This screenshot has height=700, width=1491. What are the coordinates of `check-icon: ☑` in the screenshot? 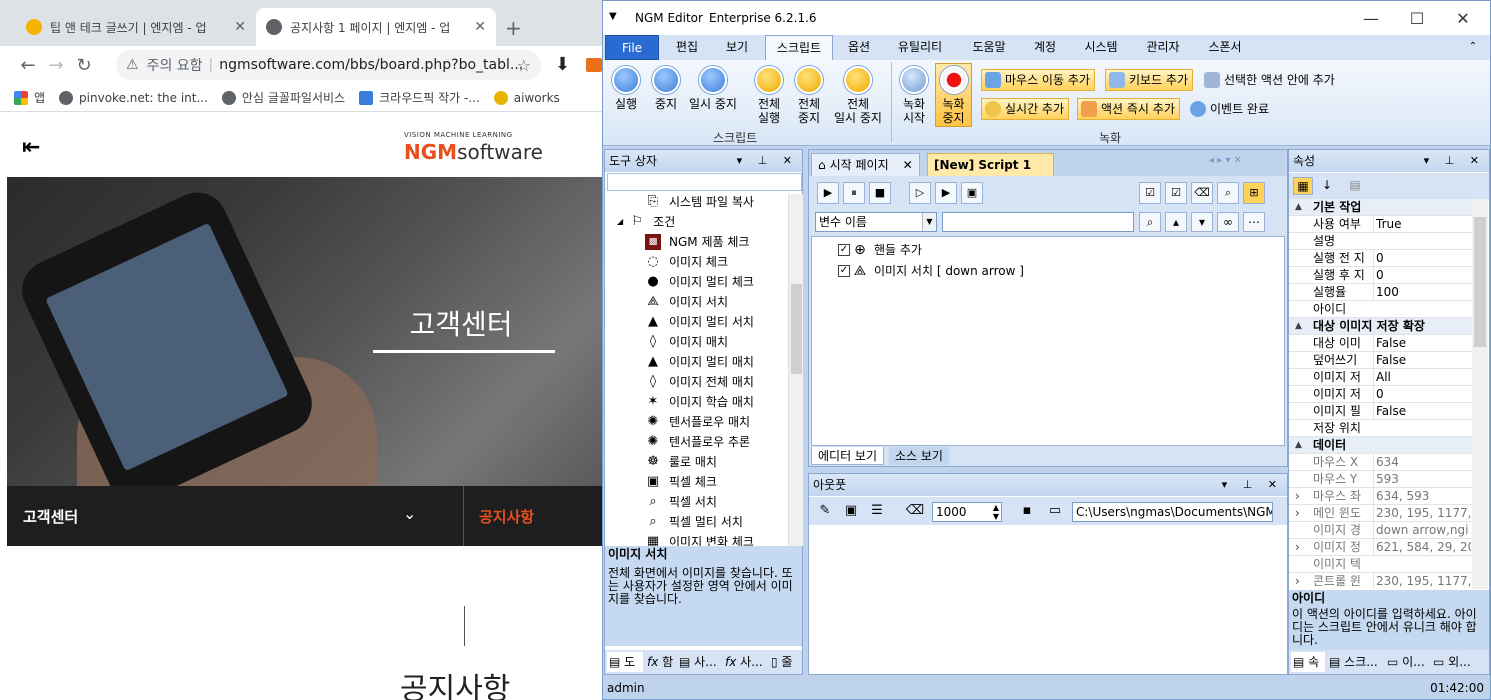 It's located at (1176, 193).